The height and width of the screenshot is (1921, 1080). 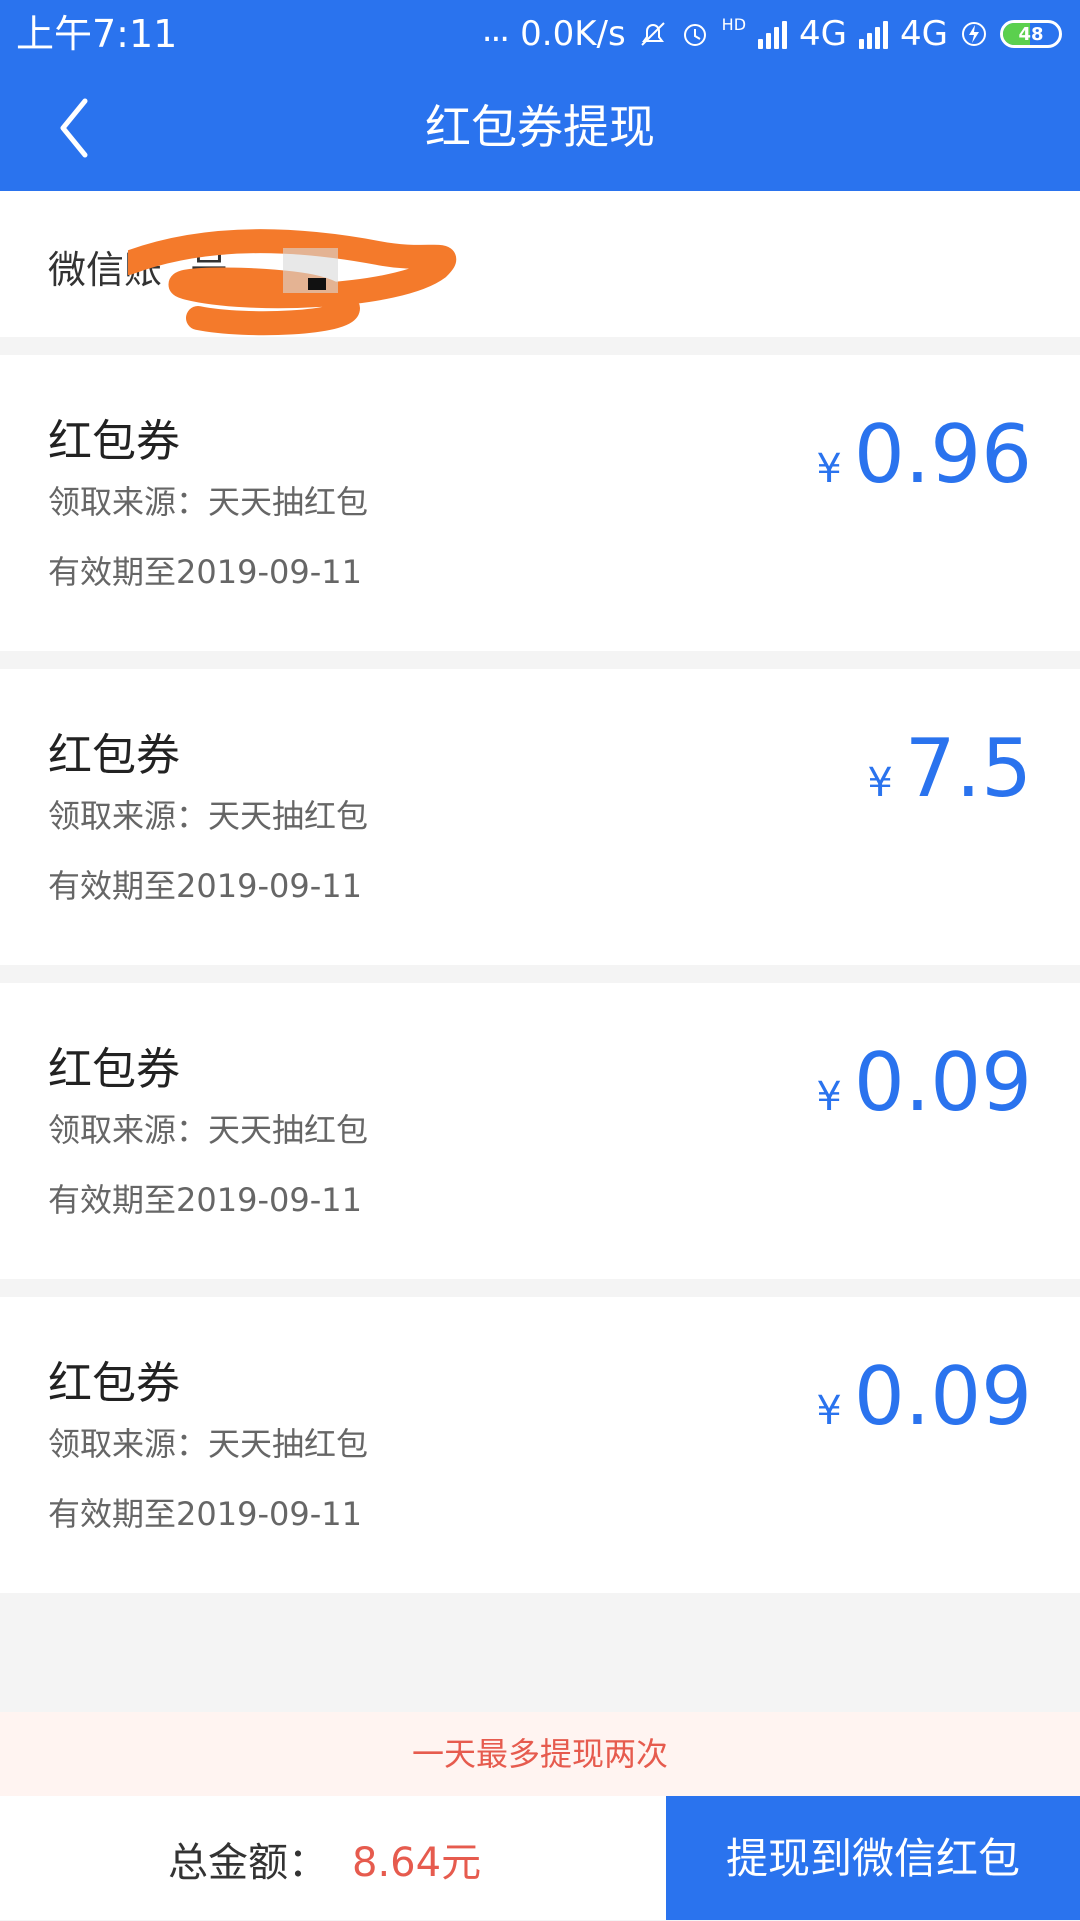 What do you see at coordinates (105, 270) in the screenshot?
I see `account-label: 微信账` at bounding box center [105, 270].